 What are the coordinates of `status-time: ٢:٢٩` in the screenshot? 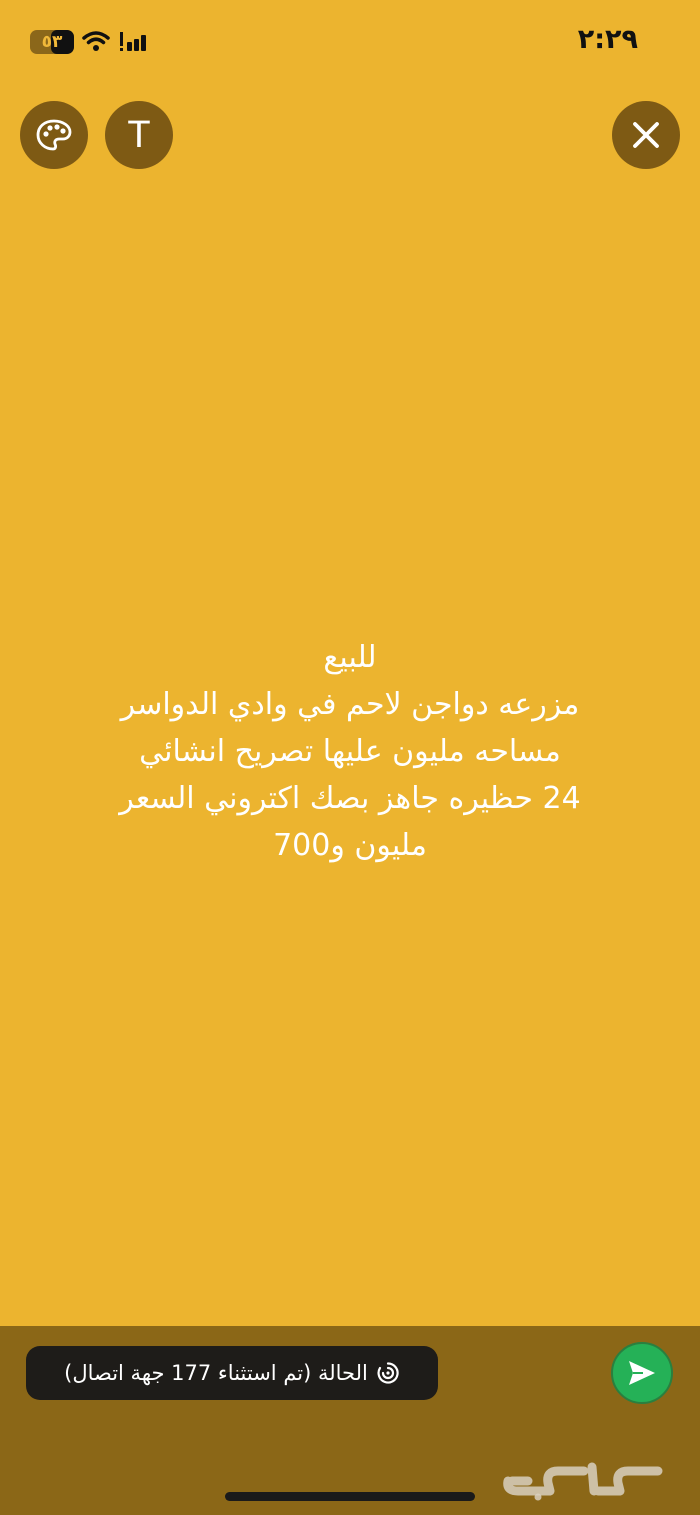 It's located at (607, 39).